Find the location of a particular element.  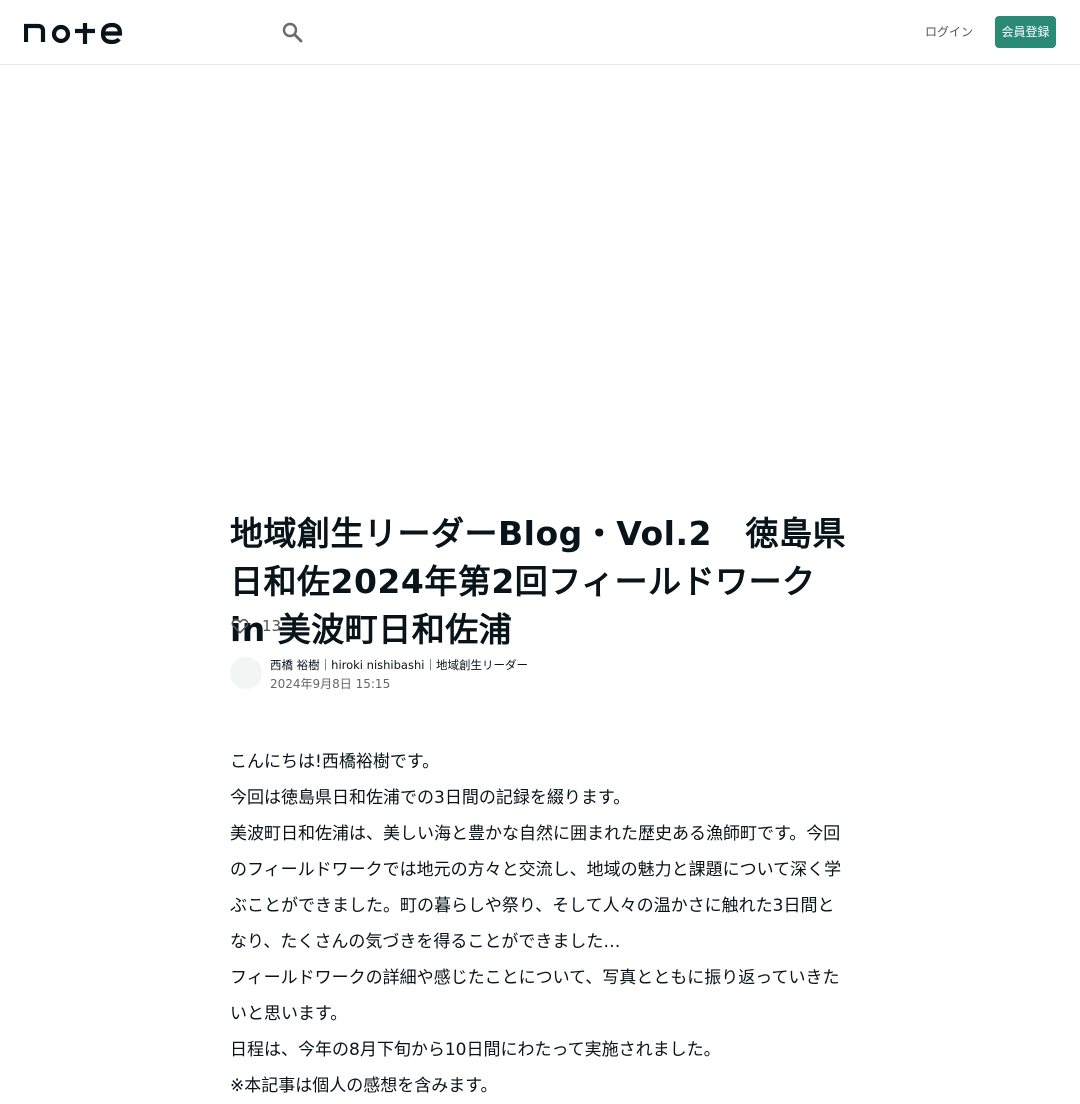

note-logo is located at coordinates (74, 32).